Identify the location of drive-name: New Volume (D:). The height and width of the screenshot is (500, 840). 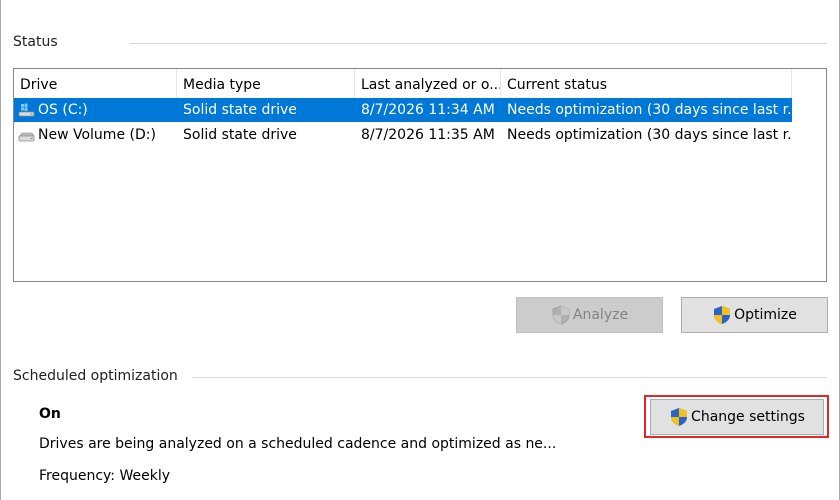
(97, 135).